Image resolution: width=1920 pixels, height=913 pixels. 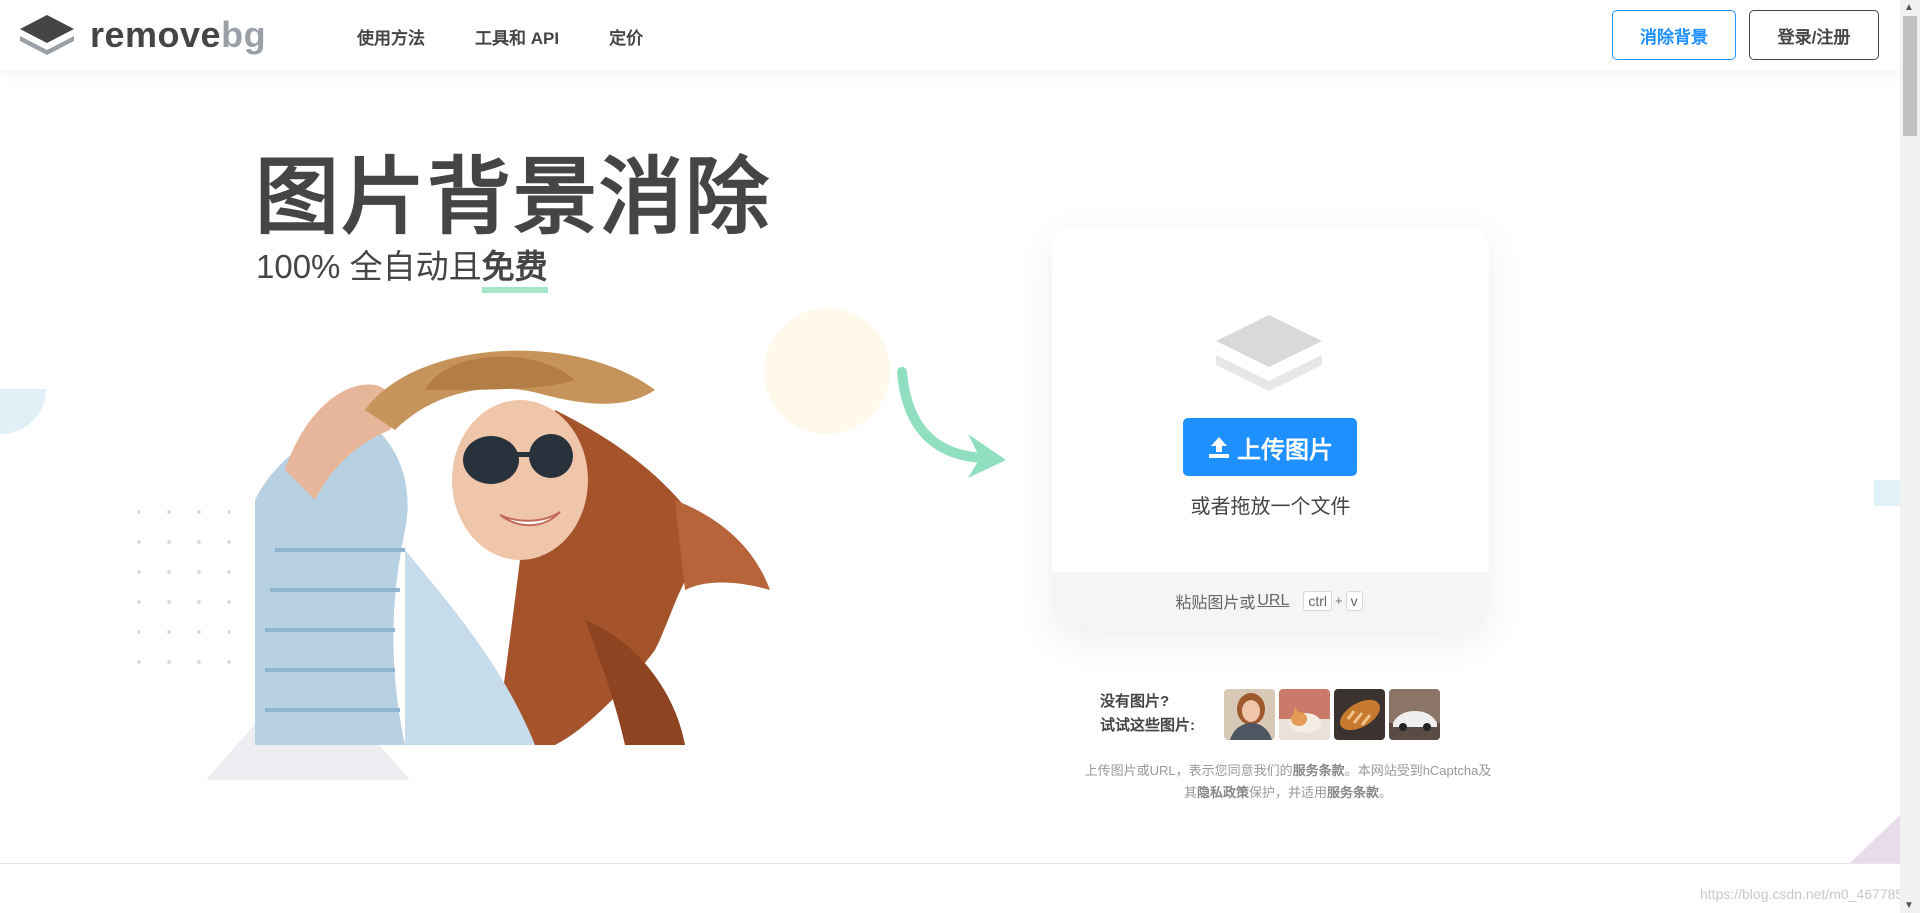 What do you see at coordinates (1814, 35) in the screenshot?
I see `login-signup-button: 登录/注册` at bounding box center [1814, 35].